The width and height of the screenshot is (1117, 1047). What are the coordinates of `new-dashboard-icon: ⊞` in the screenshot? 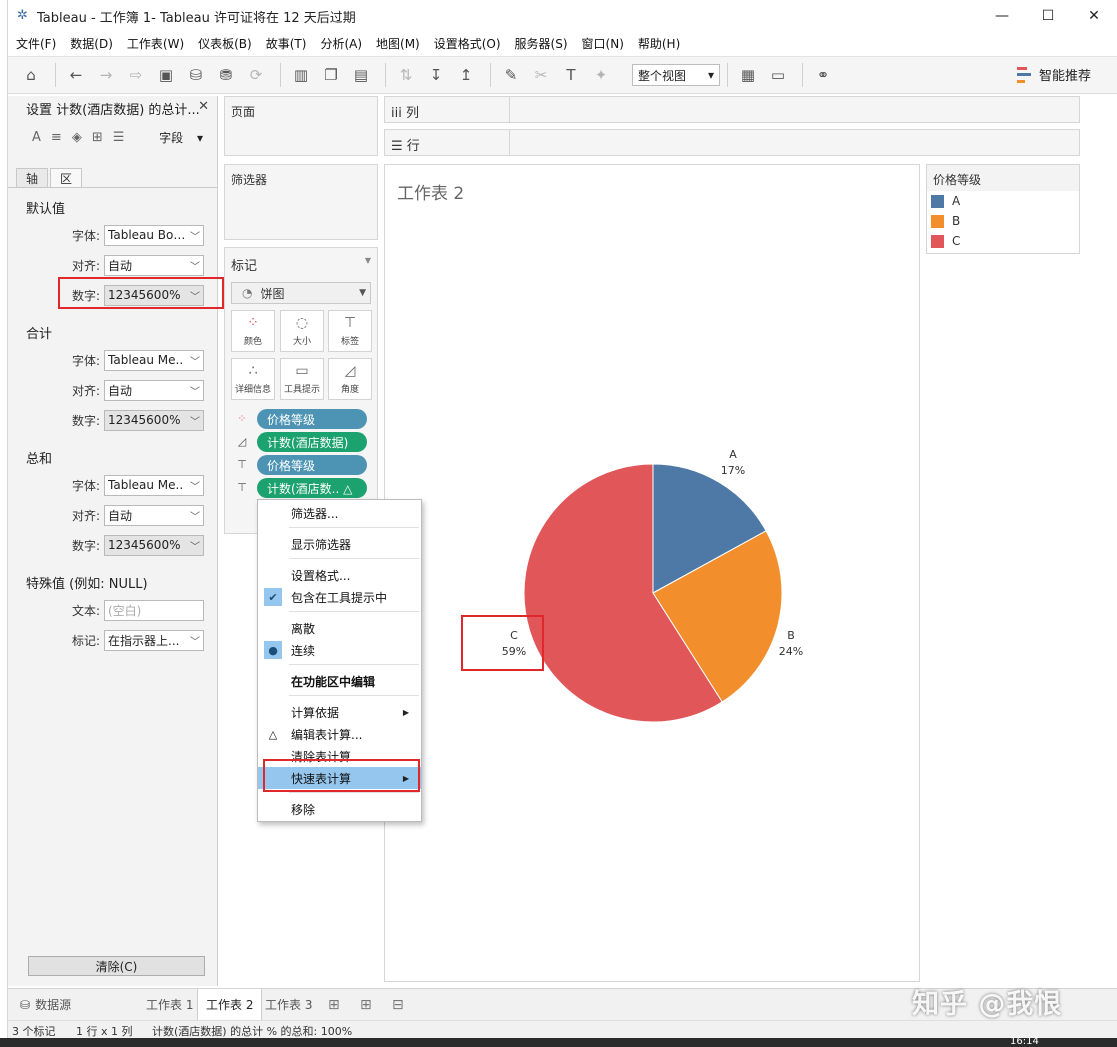 It's located at (366, 1004).